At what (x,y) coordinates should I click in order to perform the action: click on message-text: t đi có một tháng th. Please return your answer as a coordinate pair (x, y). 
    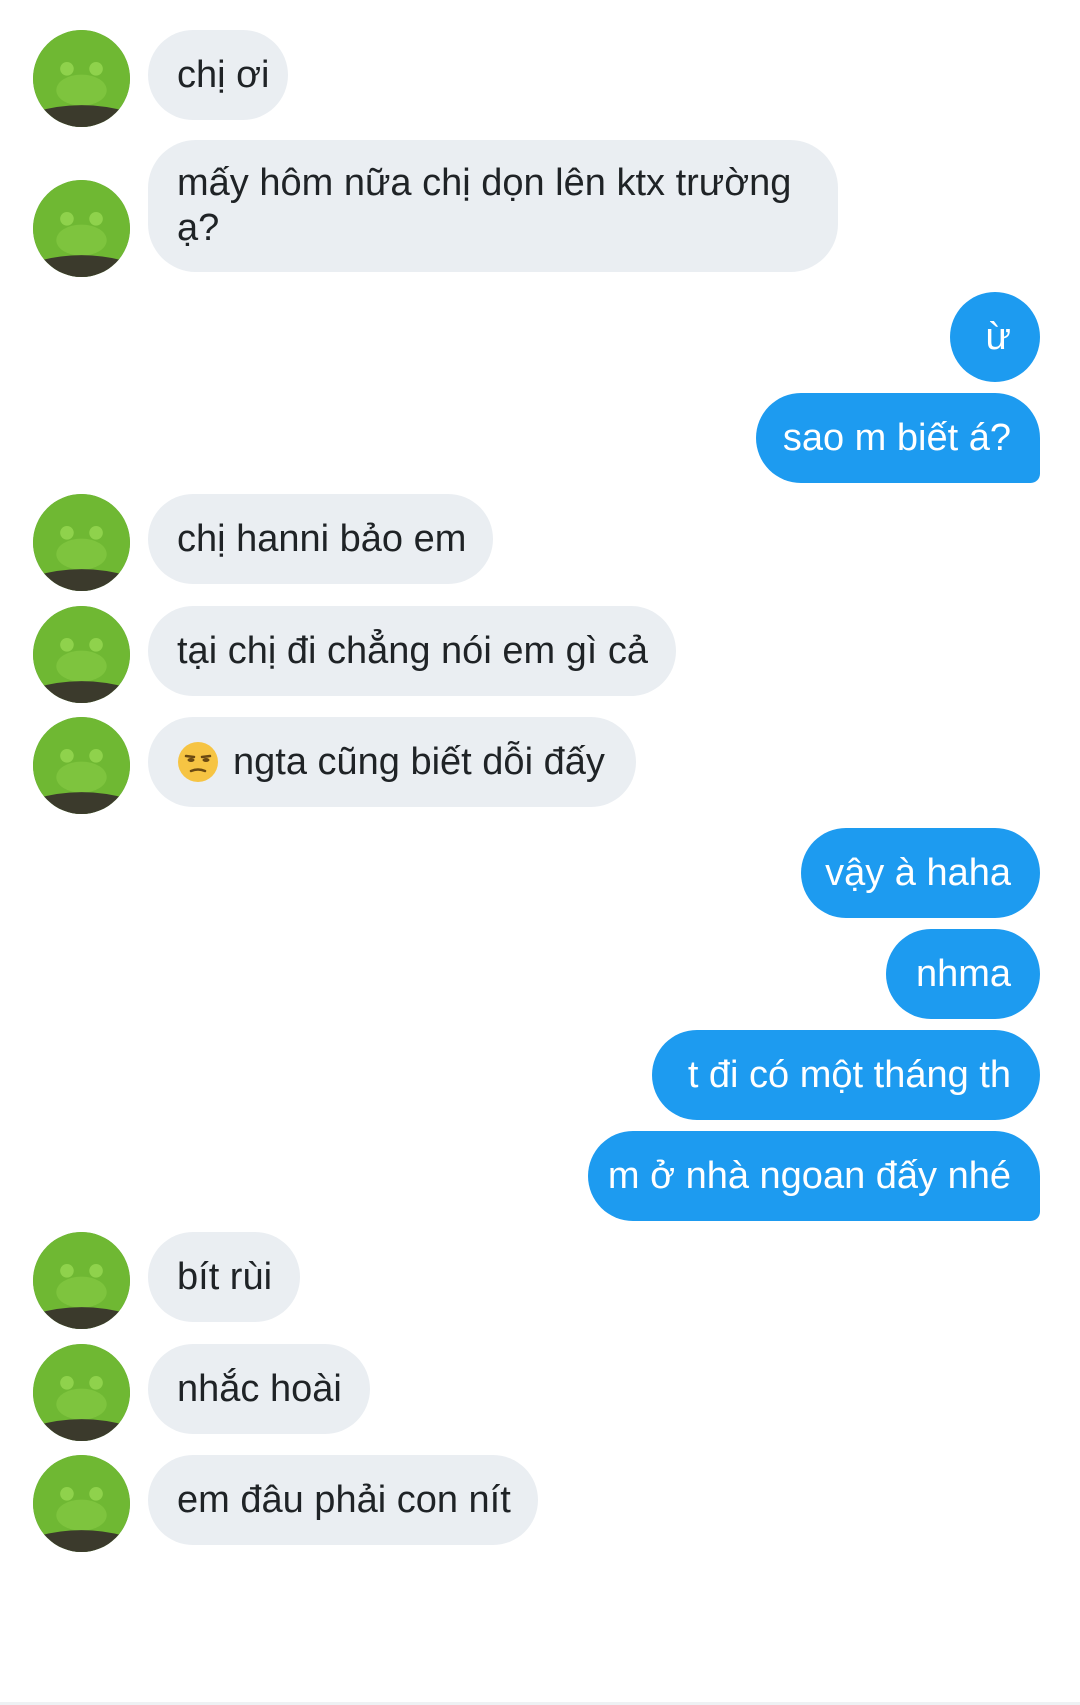
    Looking at the image, I should click on (849, 1074).